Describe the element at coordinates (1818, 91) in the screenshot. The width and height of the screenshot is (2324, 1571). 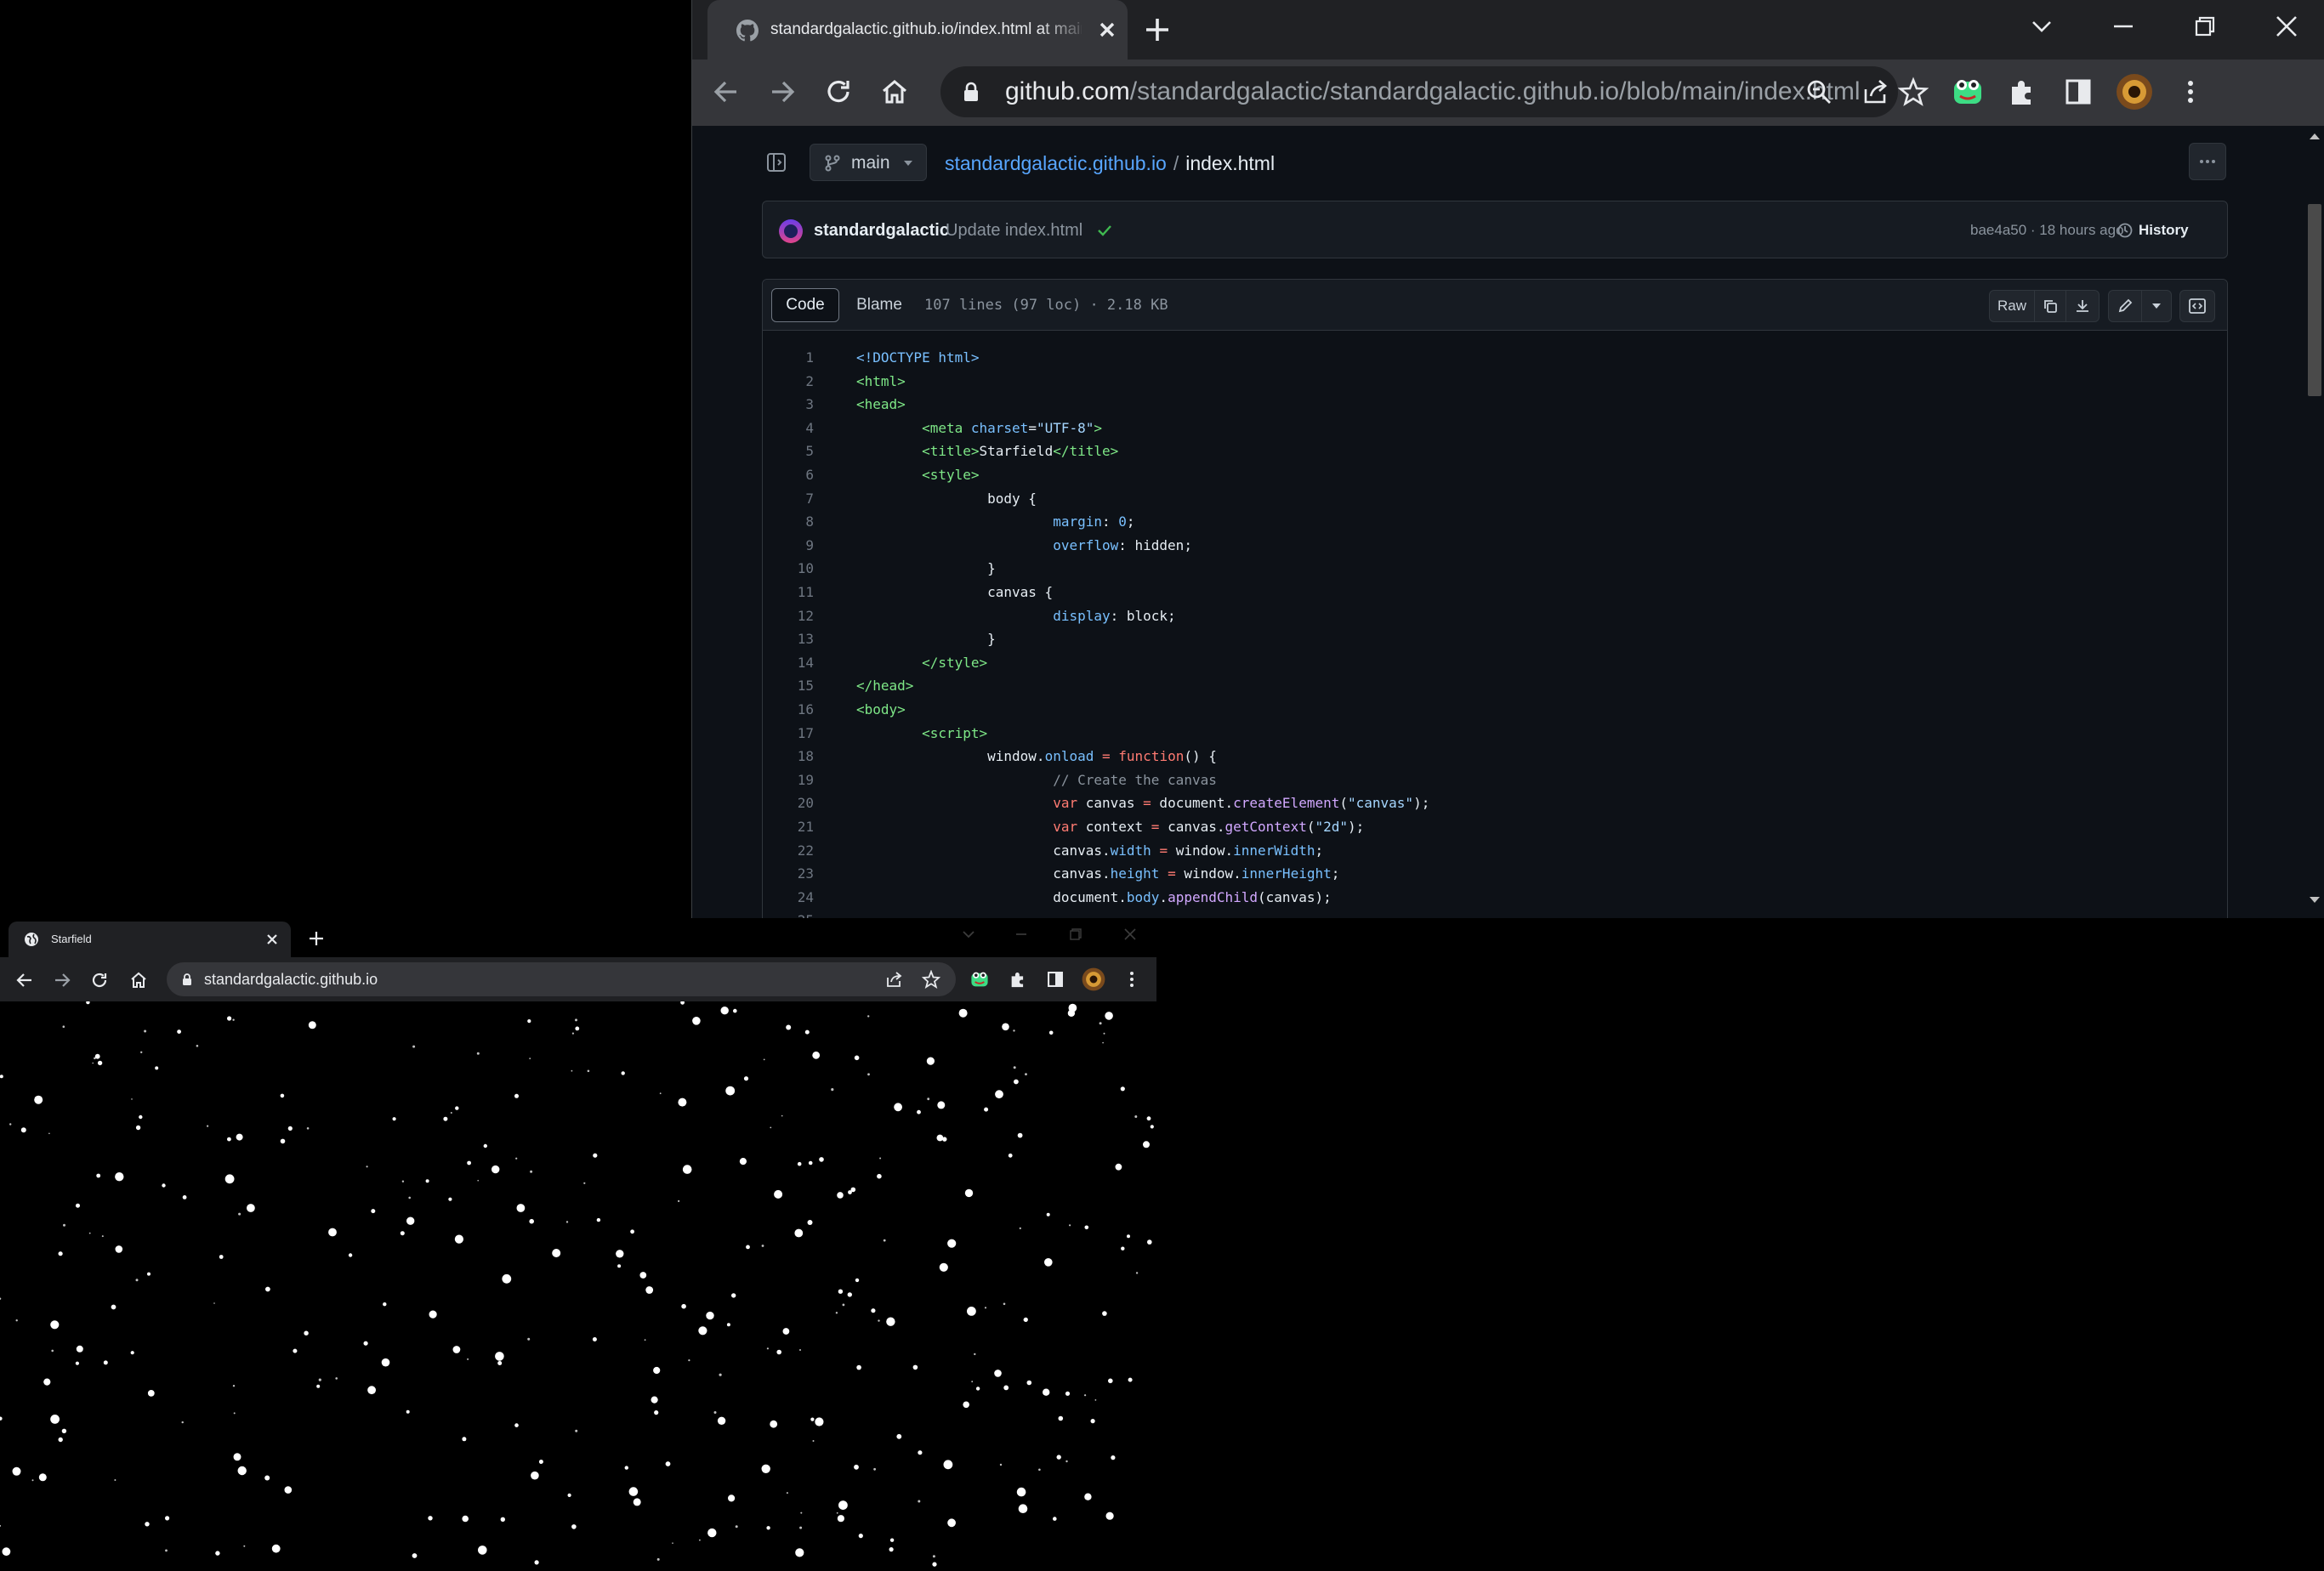
I see `zoom-icon` at that location.